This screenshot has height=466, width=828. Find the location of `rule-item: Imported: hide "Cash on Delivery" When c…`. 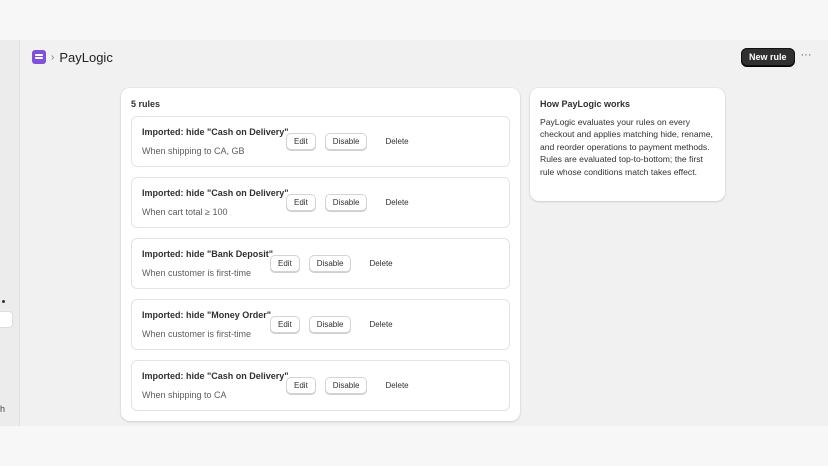

rule-item: Imported: hide "Cash on Delivery" When c… is located at coordinates (320, 202).